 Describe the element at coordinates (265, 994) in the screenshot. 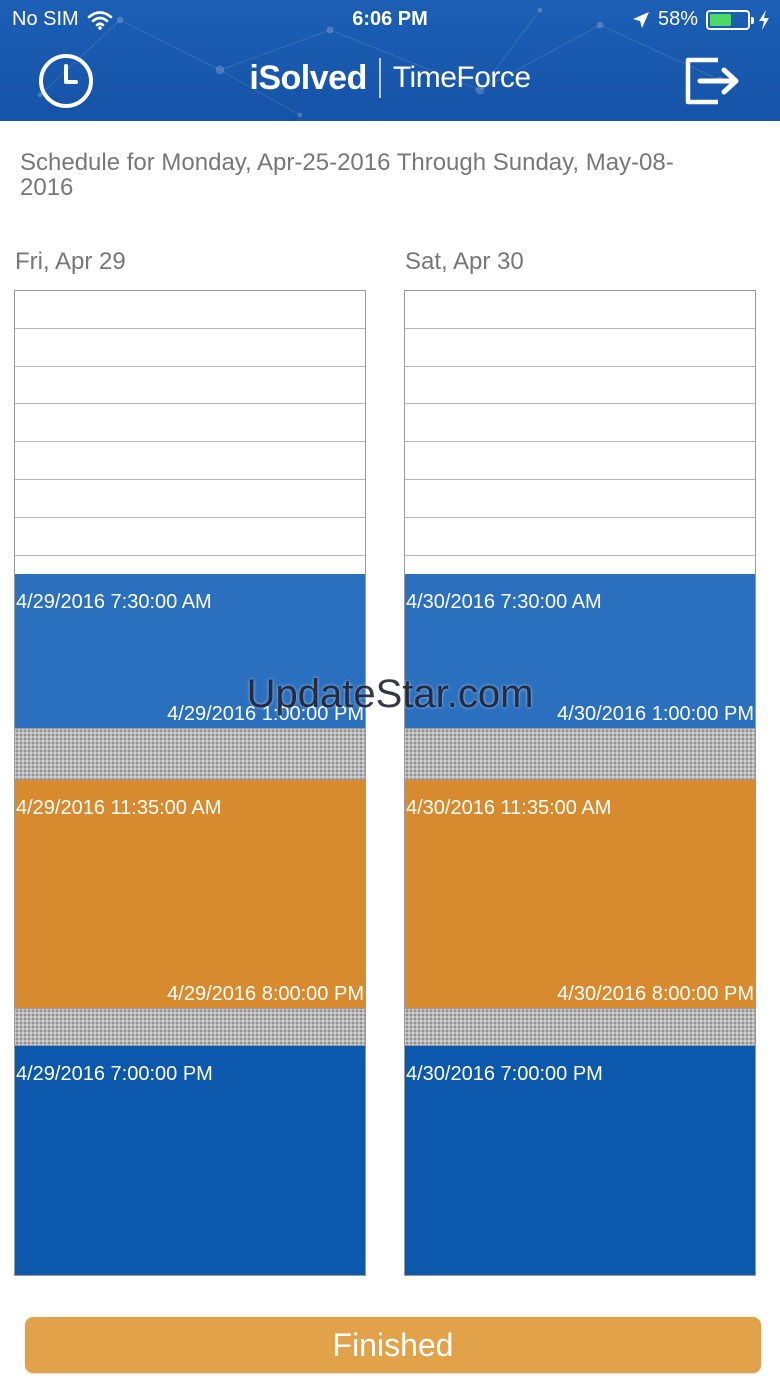

I see `shift-end: 4/29/2016 8:00:00 PM` at that location.